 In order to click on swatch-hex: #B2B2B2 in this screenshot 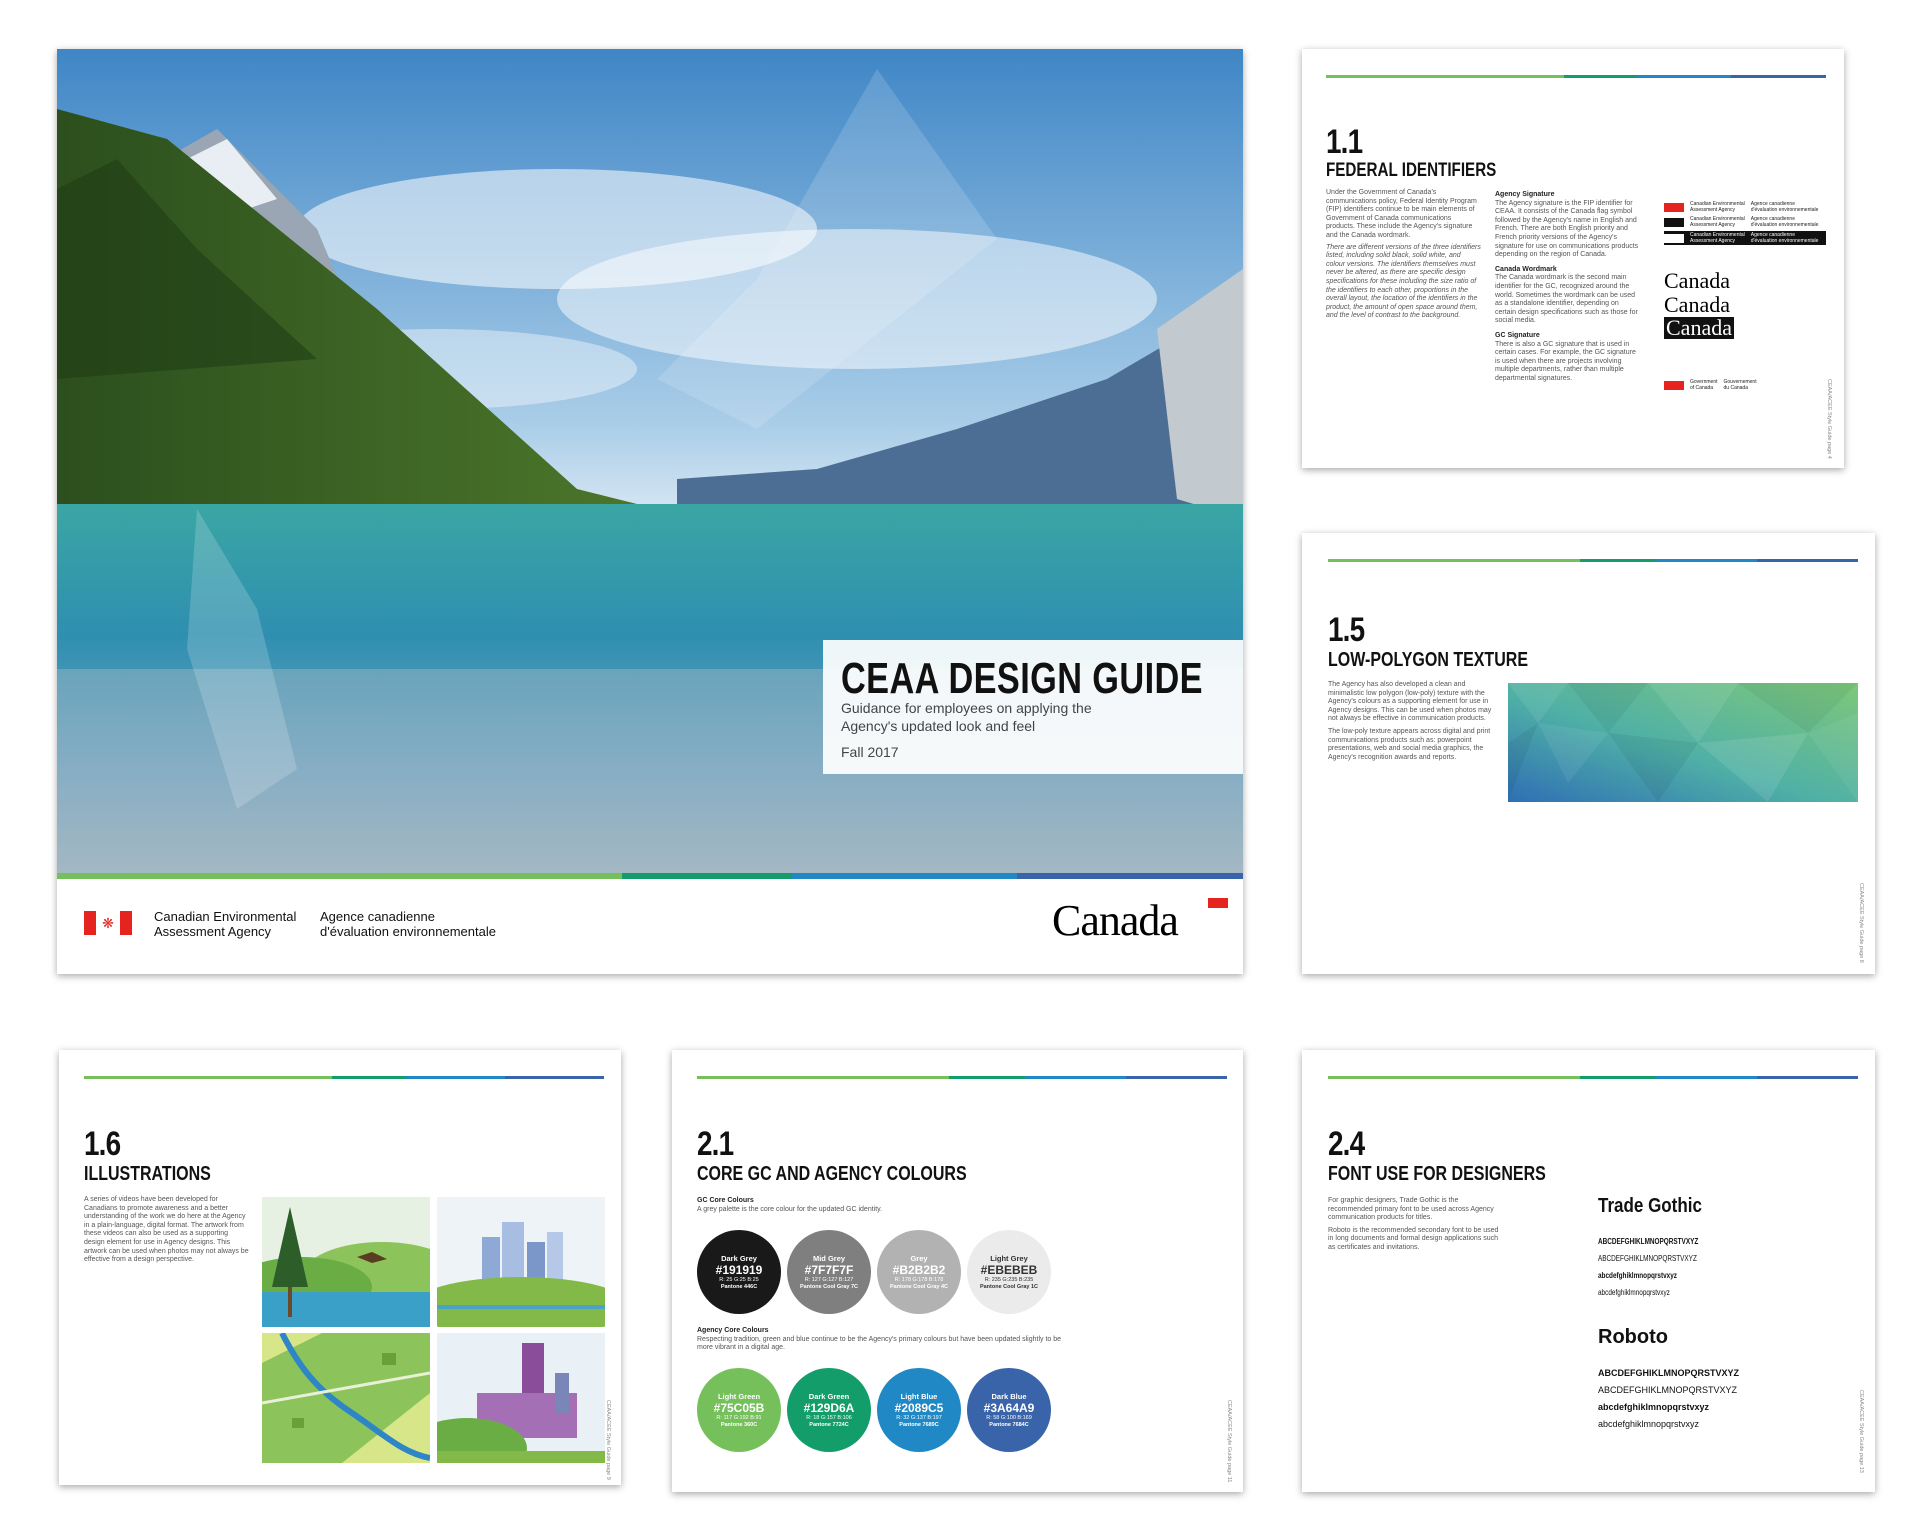, I will do `click(919, 1269)`.